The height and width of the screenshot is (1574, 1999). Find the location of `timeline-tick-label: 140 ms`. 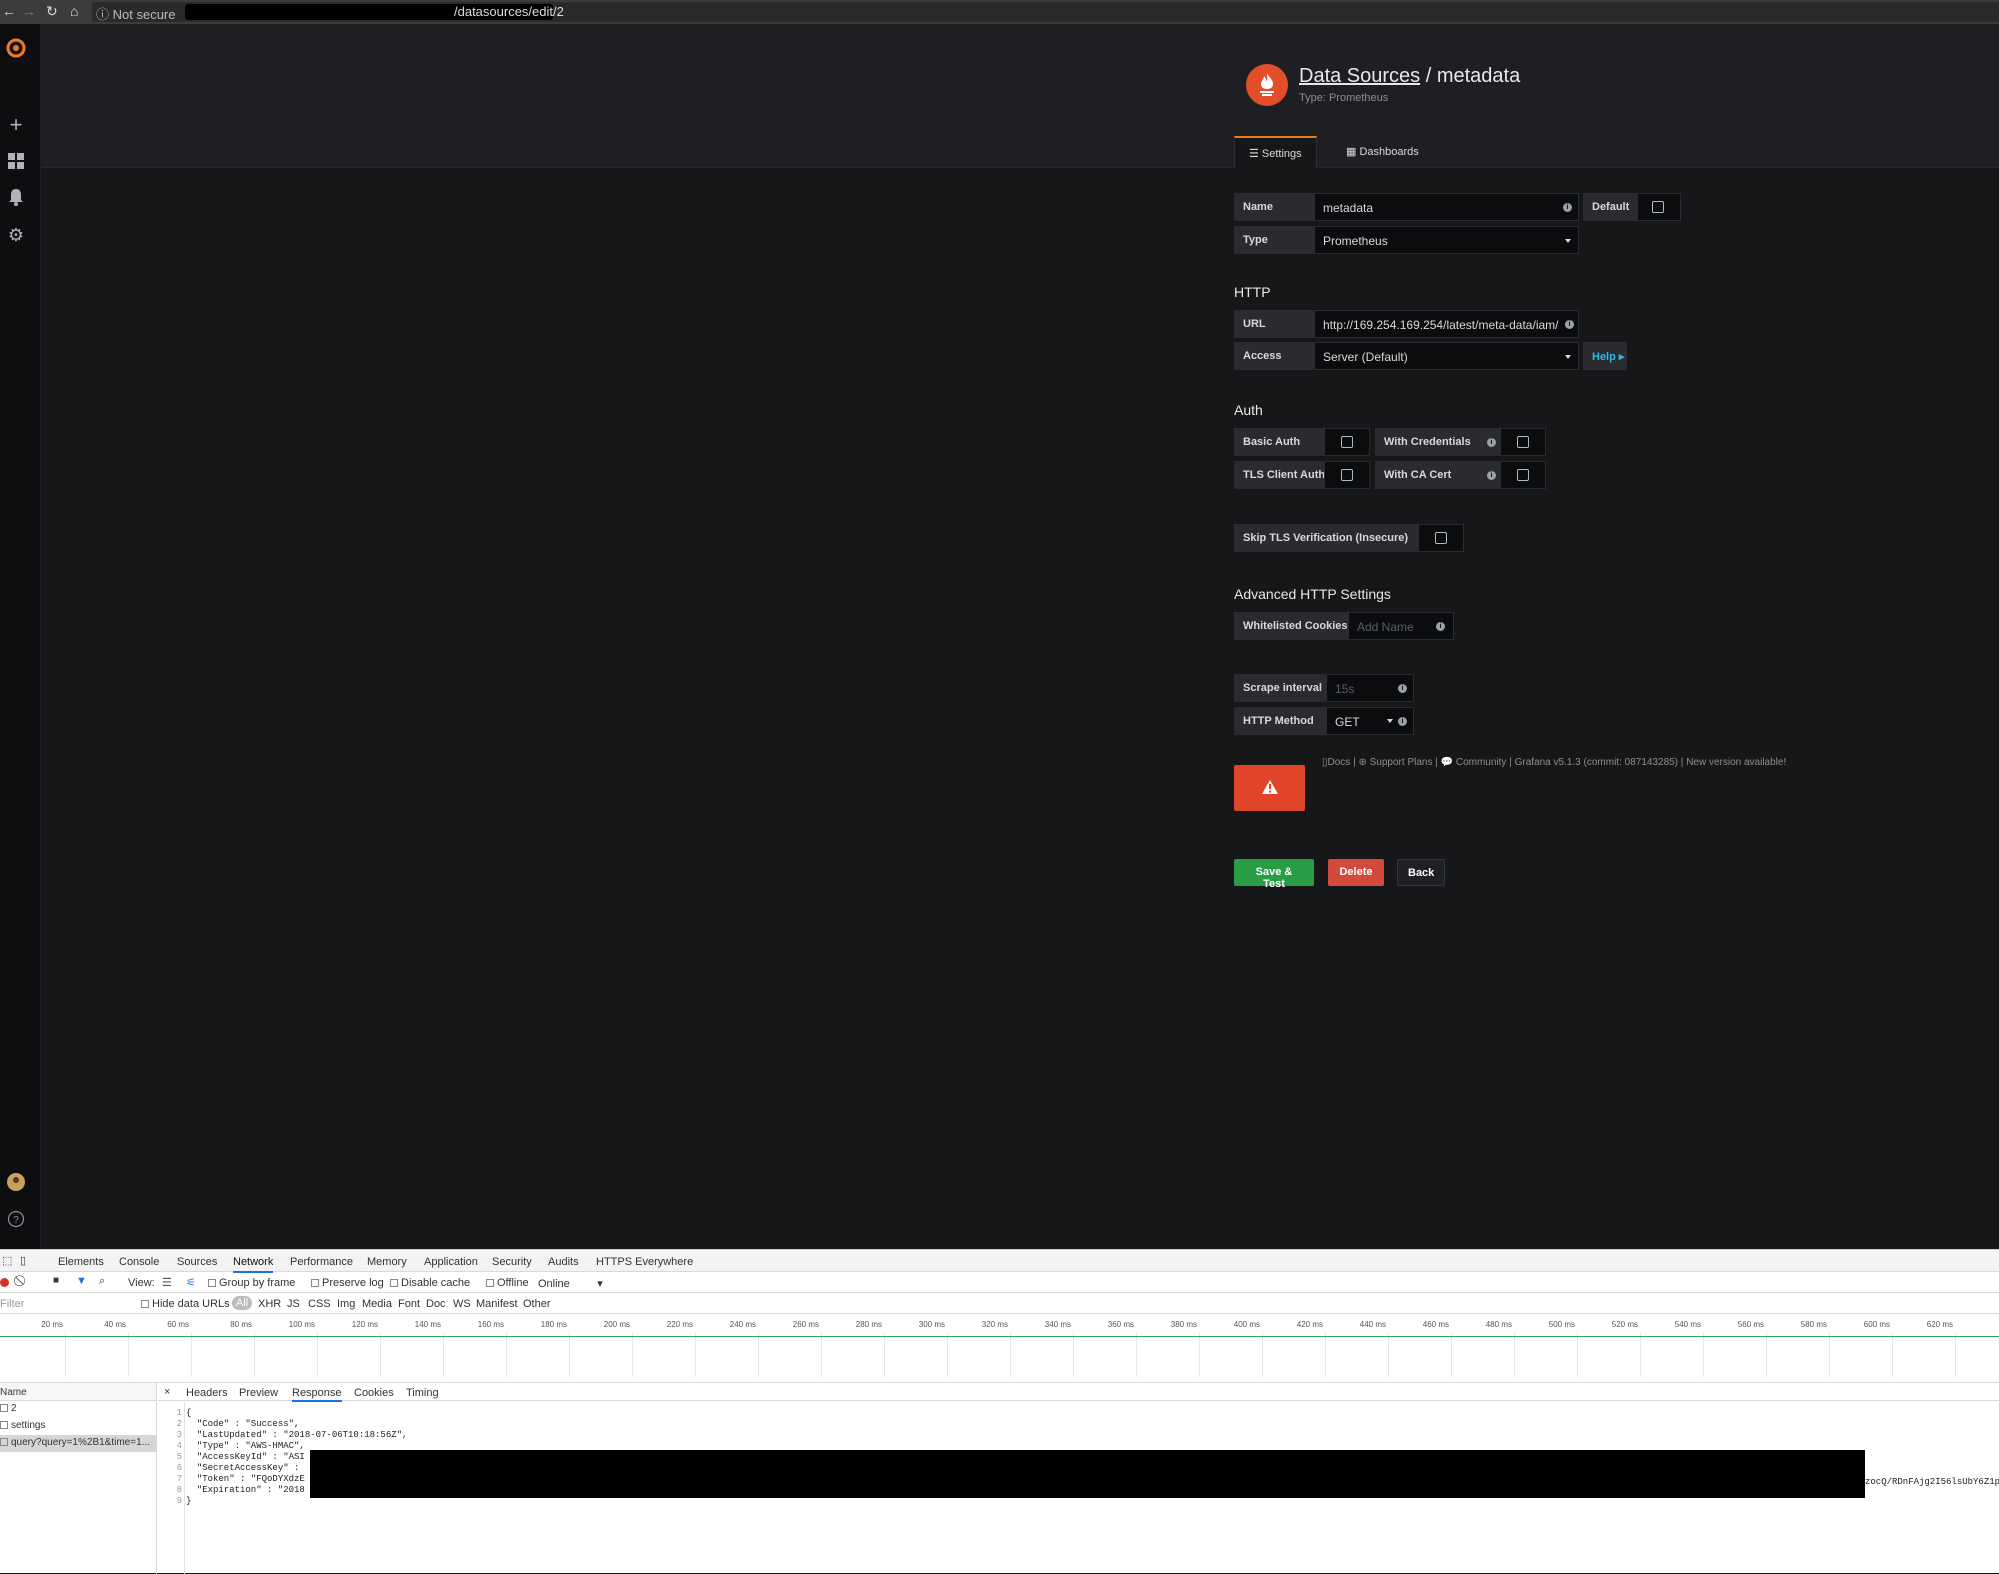

timeline-tick-label: 140 ms is located at coordinates (427, 1324).